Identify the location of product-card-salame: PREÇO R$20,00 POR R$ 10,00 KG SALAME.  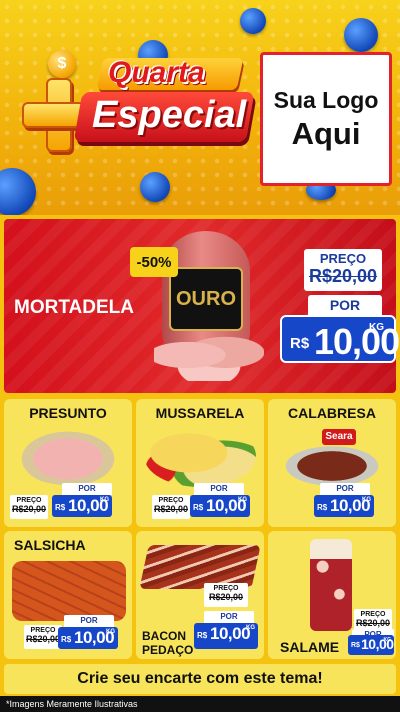
(332, 595).